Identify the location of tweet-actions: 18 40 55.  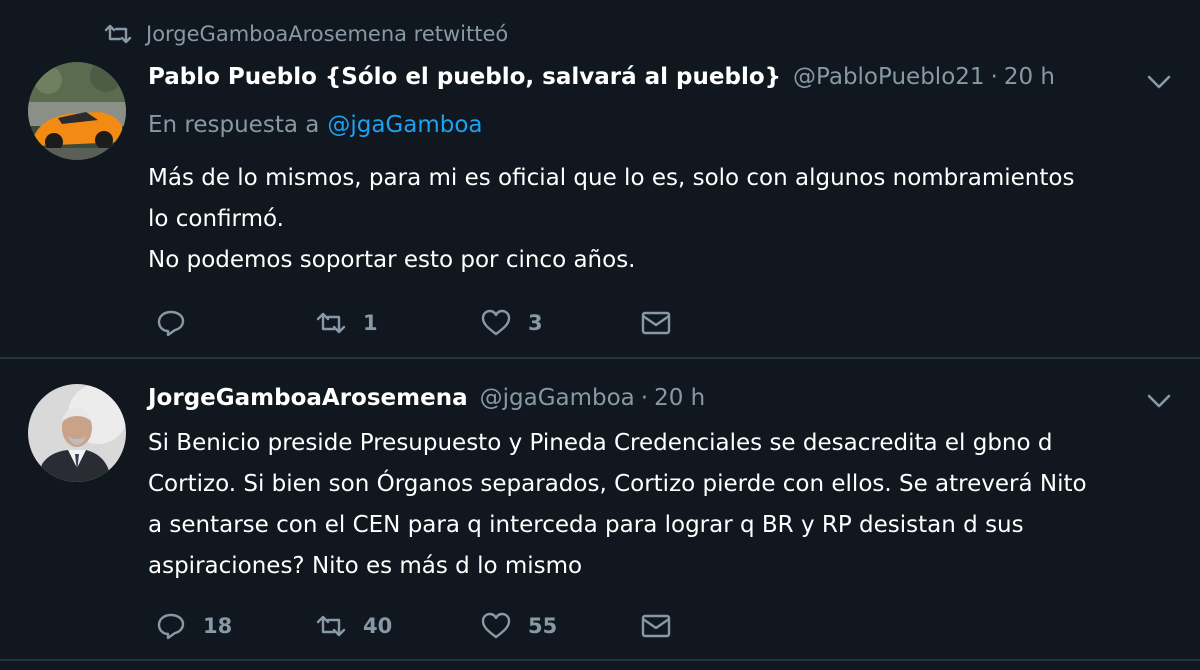
(413, 626).